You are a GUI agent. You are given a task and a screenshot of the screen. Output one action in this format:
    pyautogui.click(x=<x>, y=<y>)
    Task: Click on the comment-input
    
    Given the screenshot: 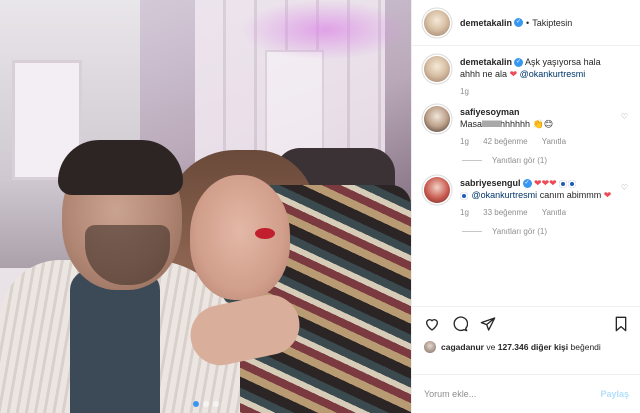 What is the action you would take?
    pyautogui.click(x=512, y=394)
    